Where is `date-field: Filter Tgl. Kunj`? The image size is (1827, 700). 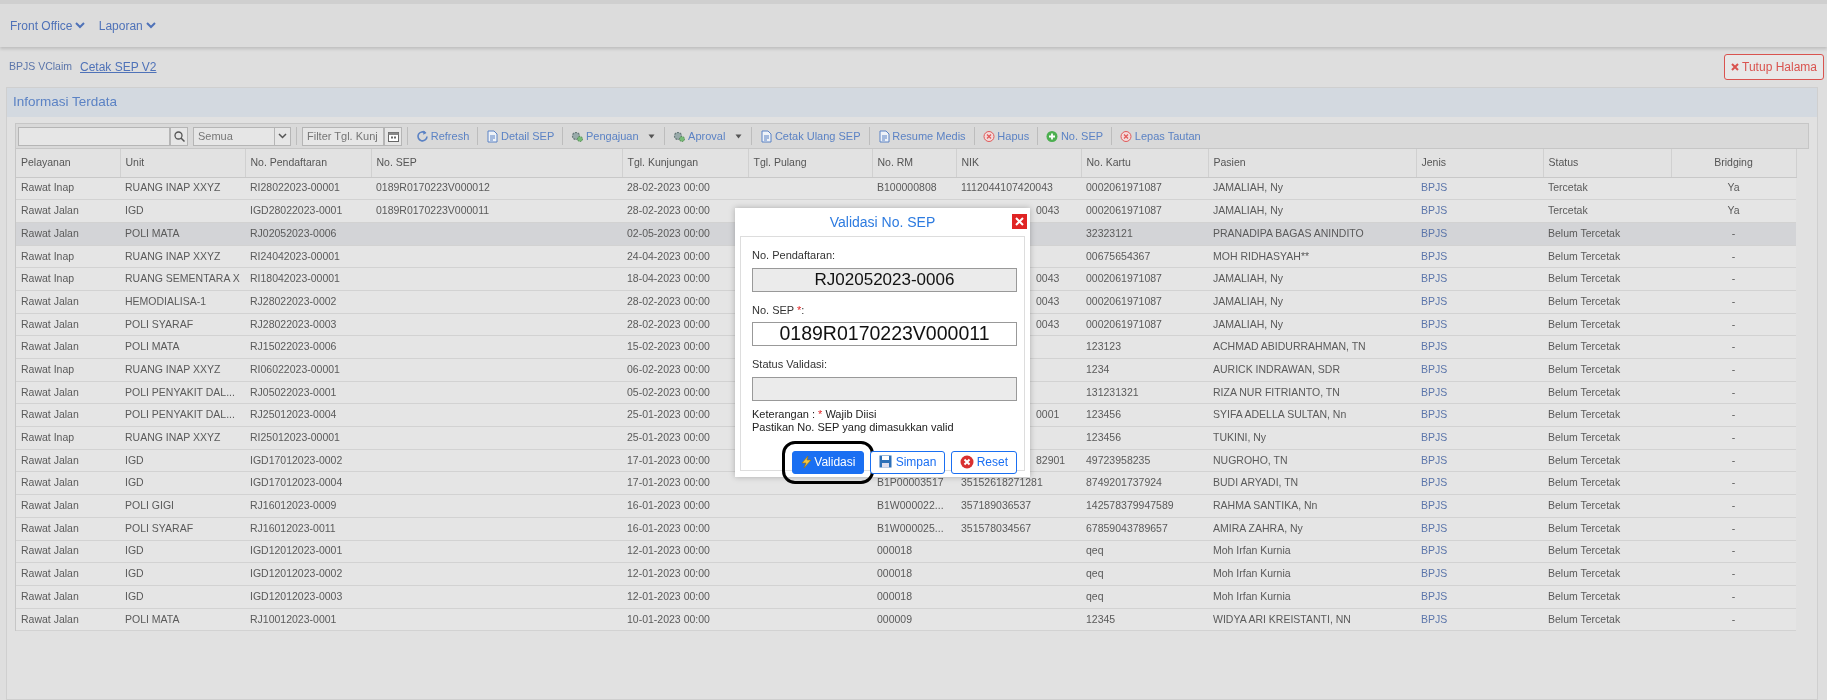
date-field: Filter Tgl. Kunj is located at coordinates (343, 136).